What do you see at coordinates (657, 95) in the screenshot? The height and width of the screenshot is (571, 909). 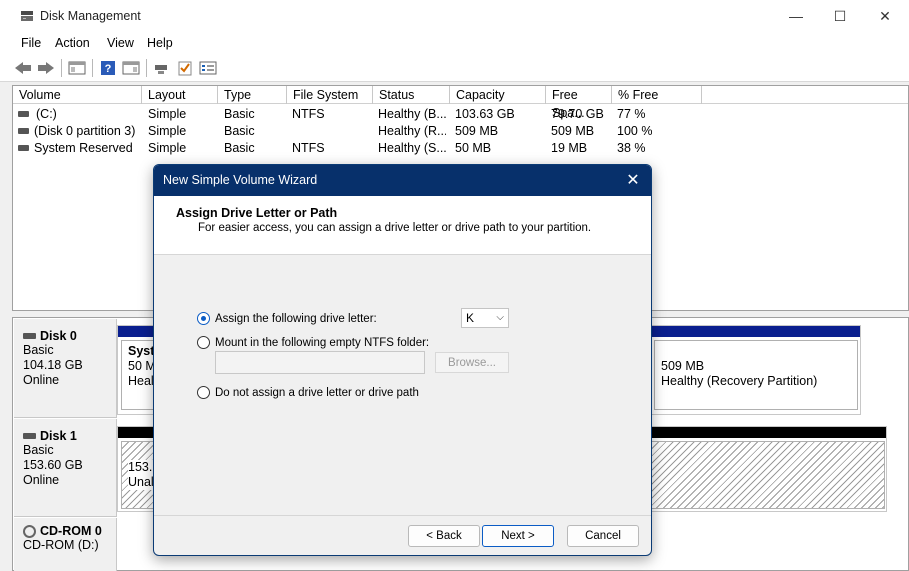 I see `column-header-percent-free: % Free` at bounding box center [657, 95].